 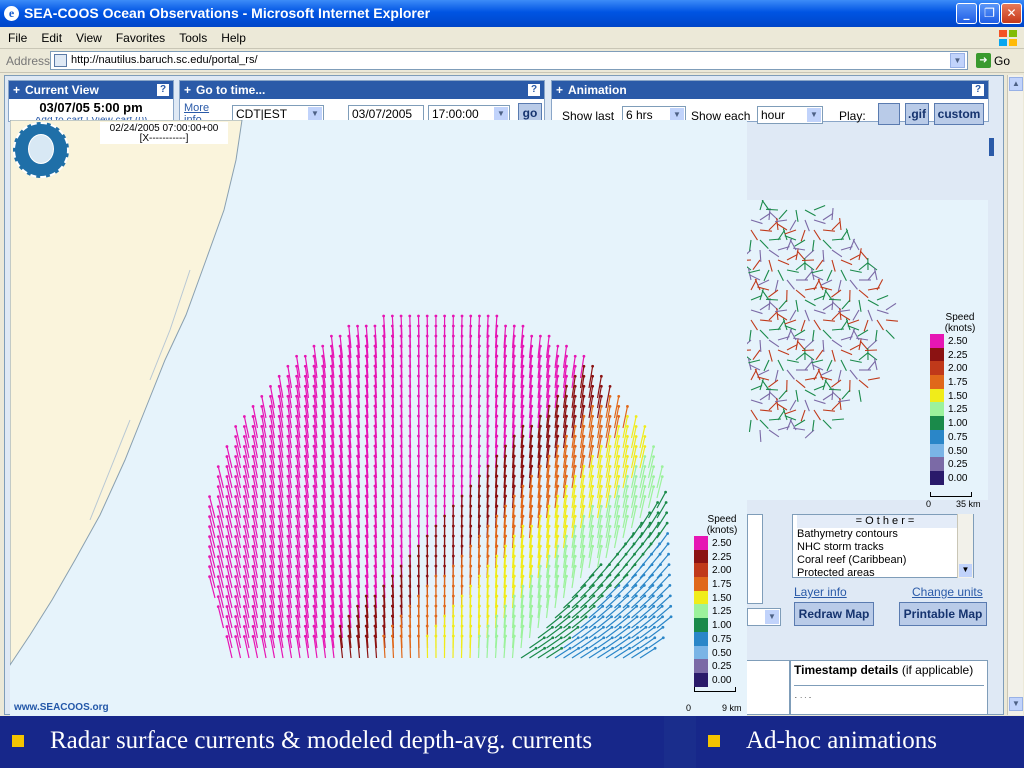 I want to click on custom-button: custom, so click(x=959, y=114).